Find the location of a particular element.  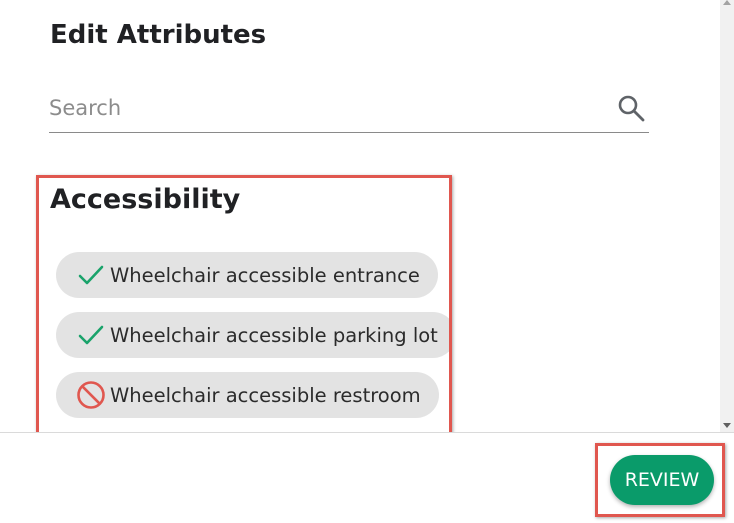

attribute-chip-wheelchair-parking: Wheelchair accessible parking lot is located at coordinates (252, 335).